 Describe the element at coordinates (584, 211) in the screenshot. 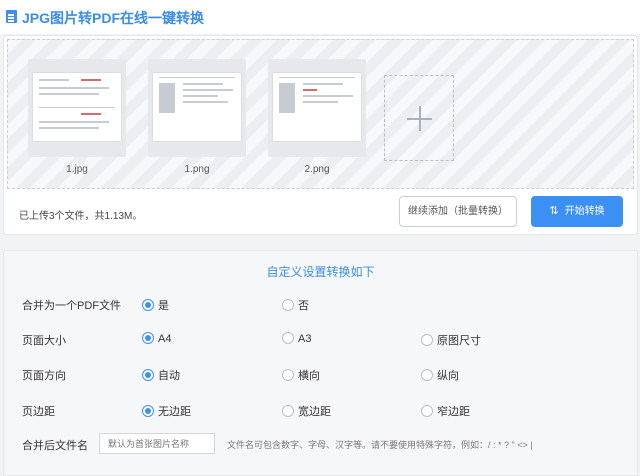

I see `start-convert-label: 开始转换` at that location.